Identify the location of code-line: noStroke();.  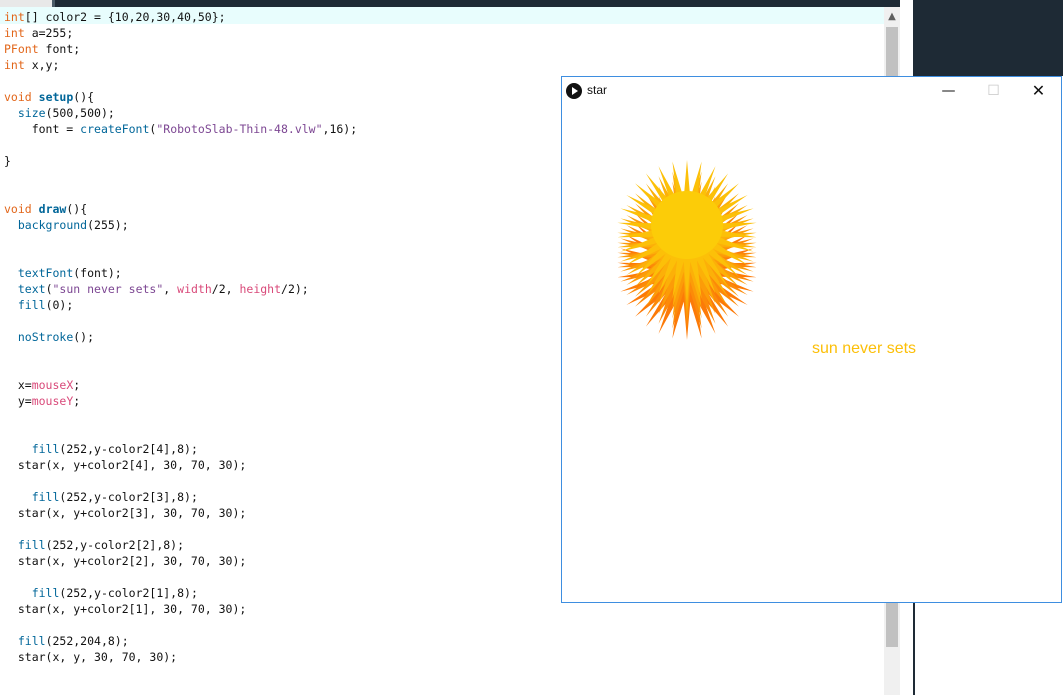
(56, 337).